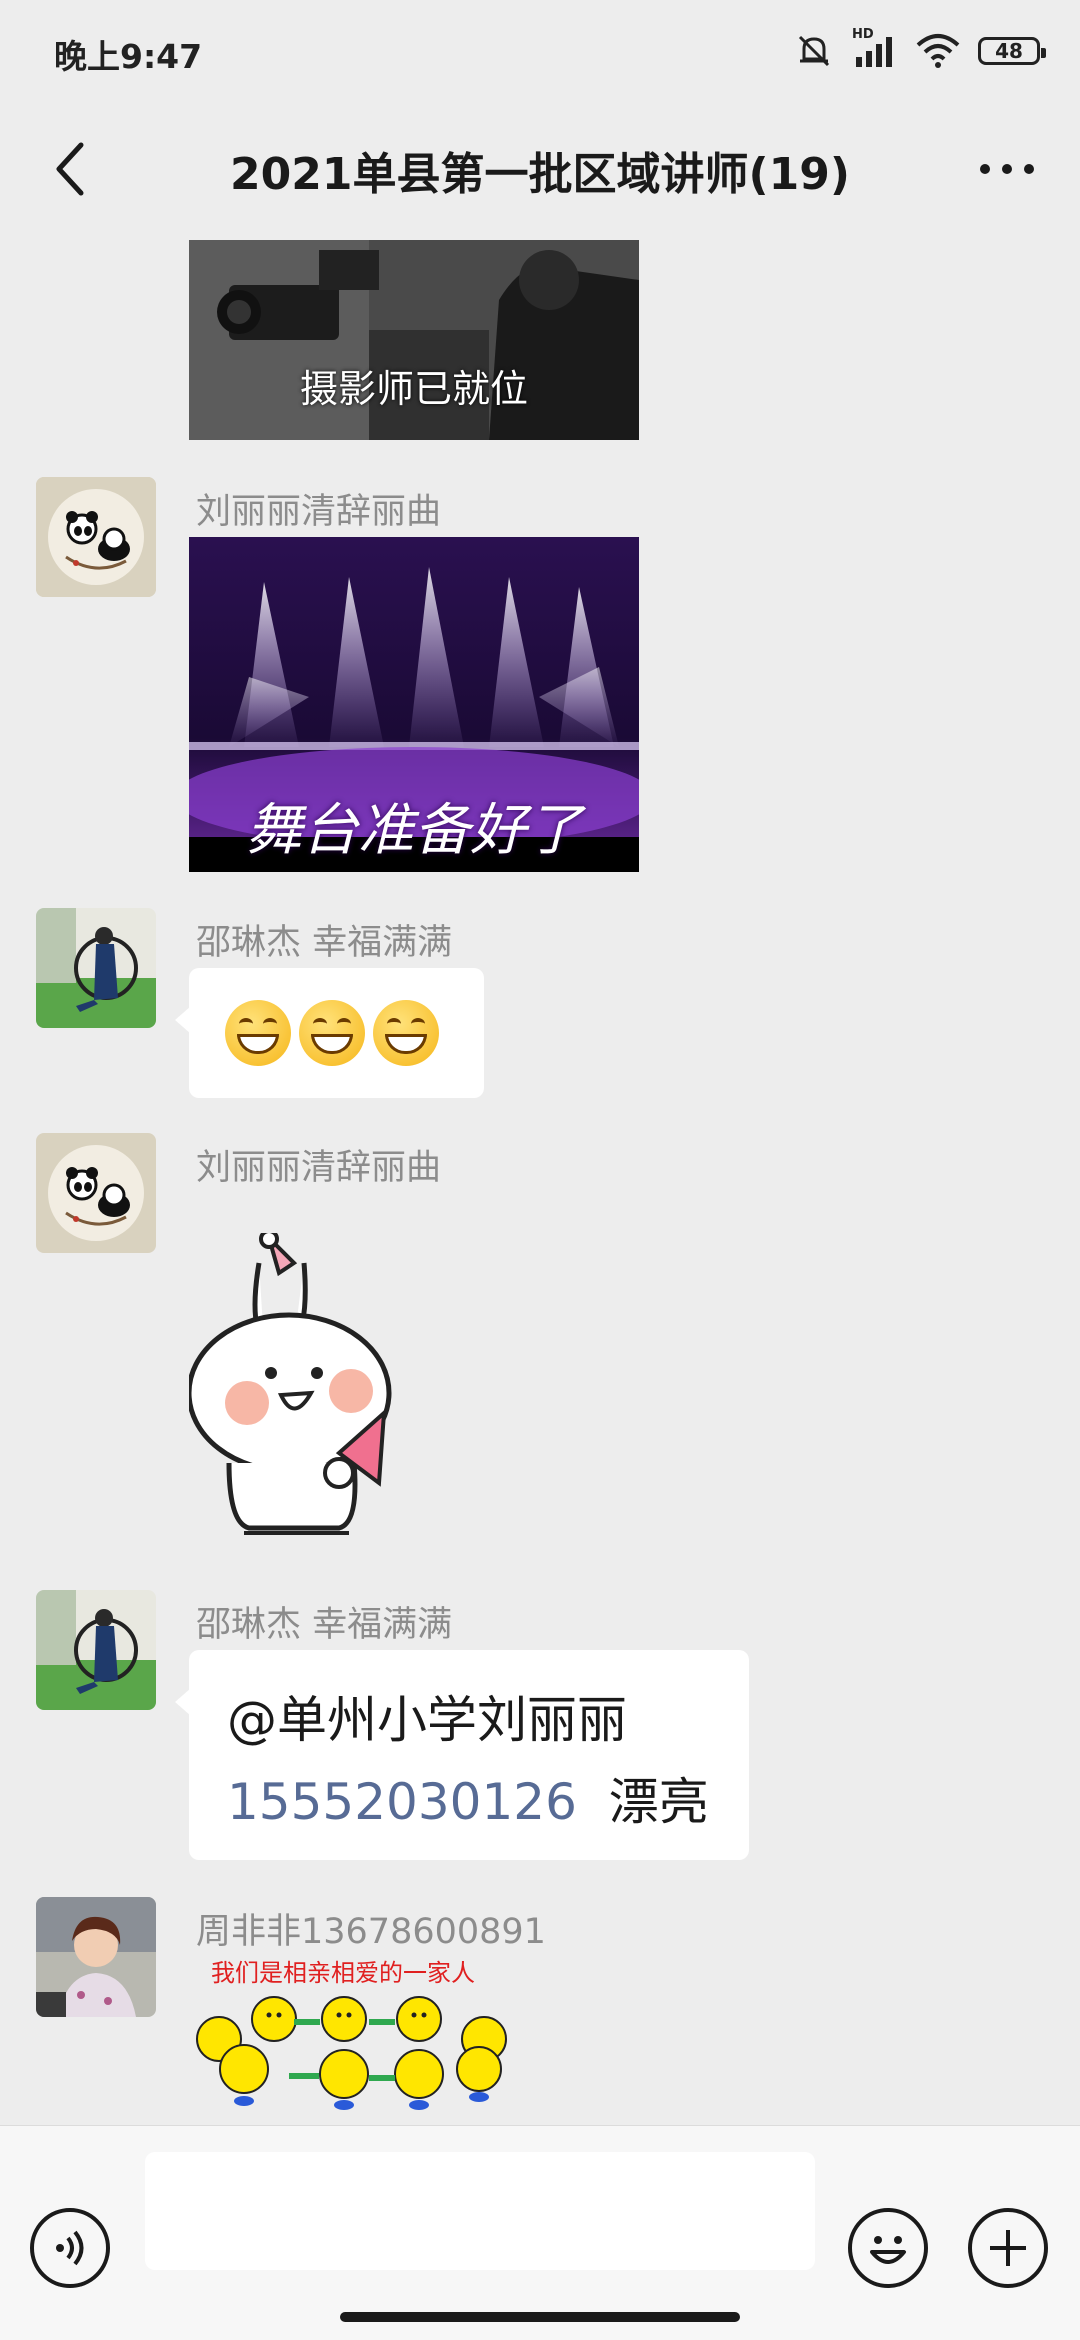 The image size is (1080, 2340). I want to click on mention-text: @单州小学刘丽丽, so click(427, 1720).